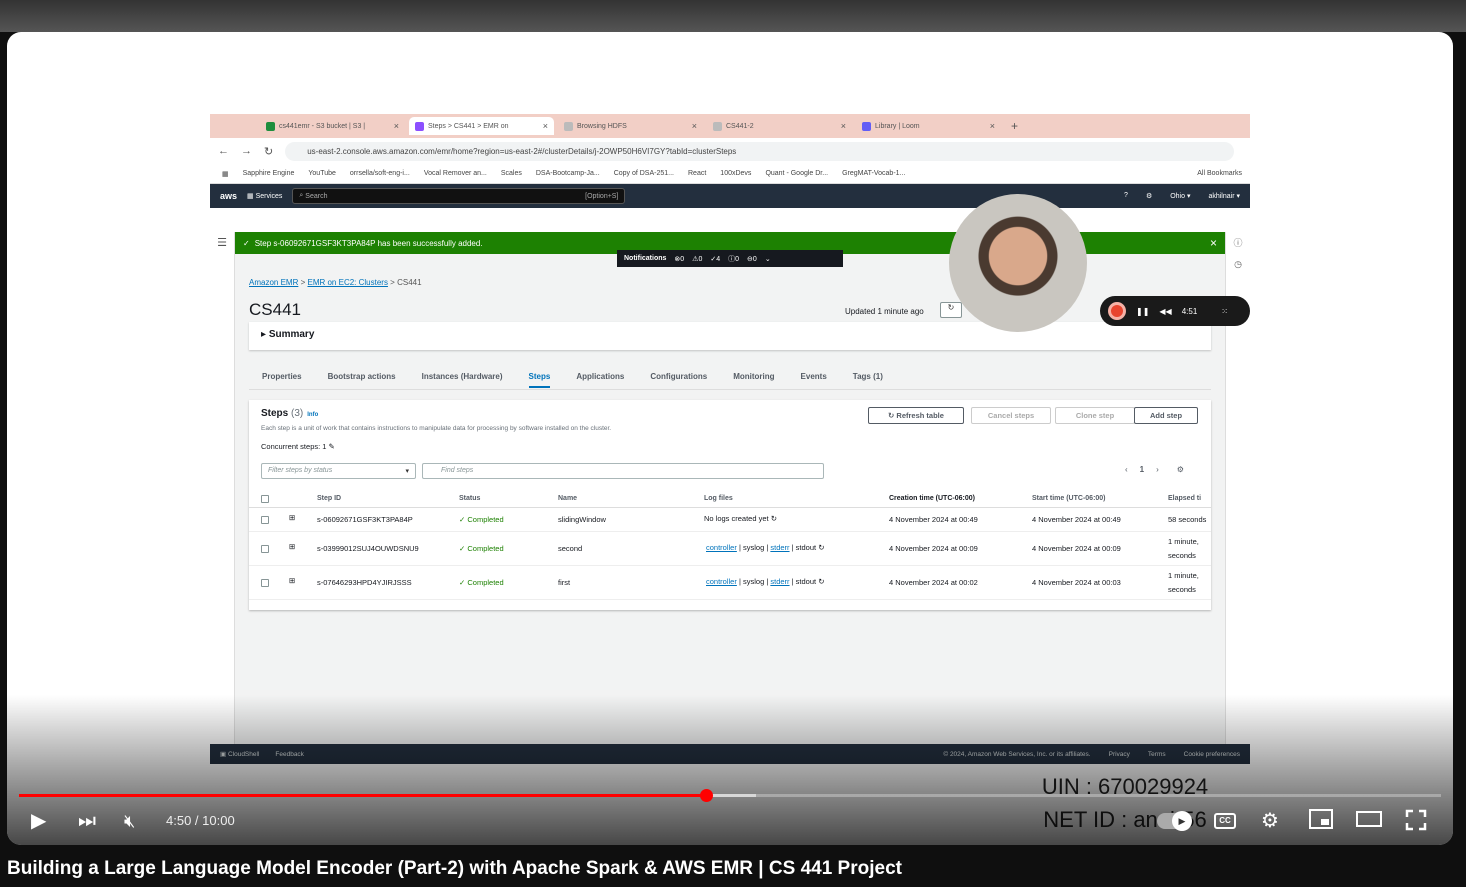 Image resolution: width=1466 pixels, height=887 pixels. What do you see at coordinates (331, 446) in the screenshot?
I see `edit-icon: ✎` at bounding box center [331, 446].